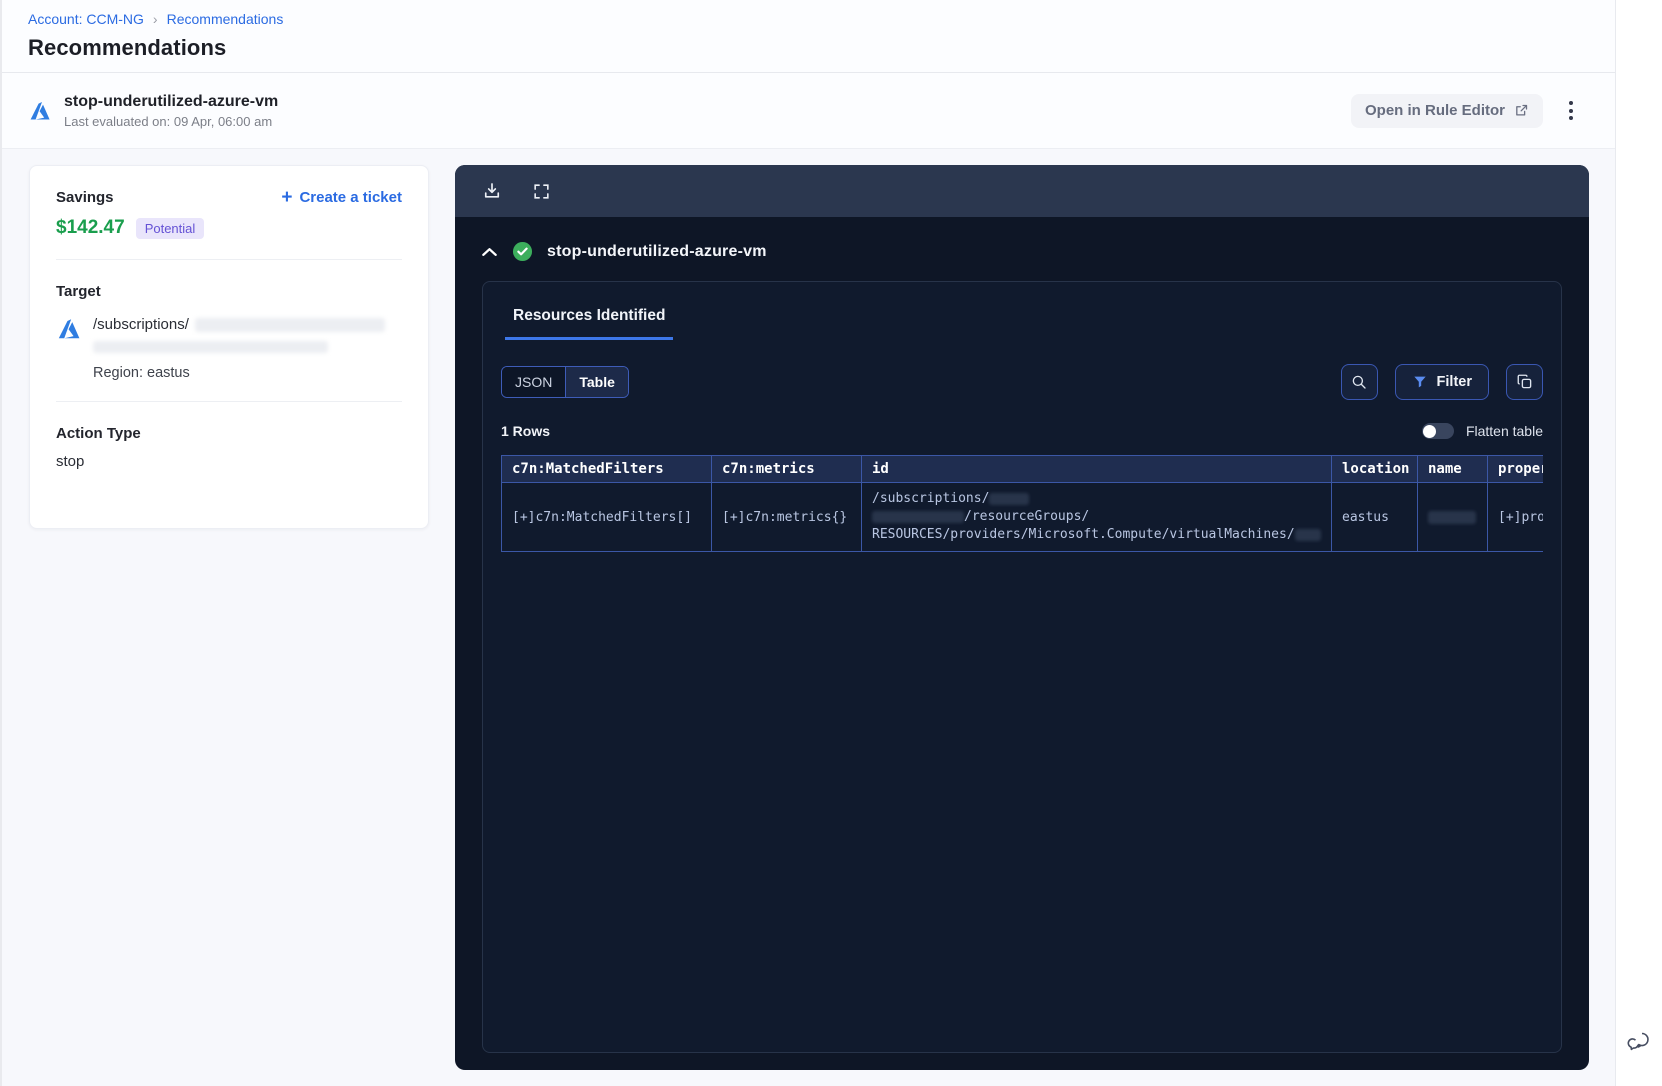  I want to click on breadcrumb-account-link: Account: CCM-NG, so click(86, 19).